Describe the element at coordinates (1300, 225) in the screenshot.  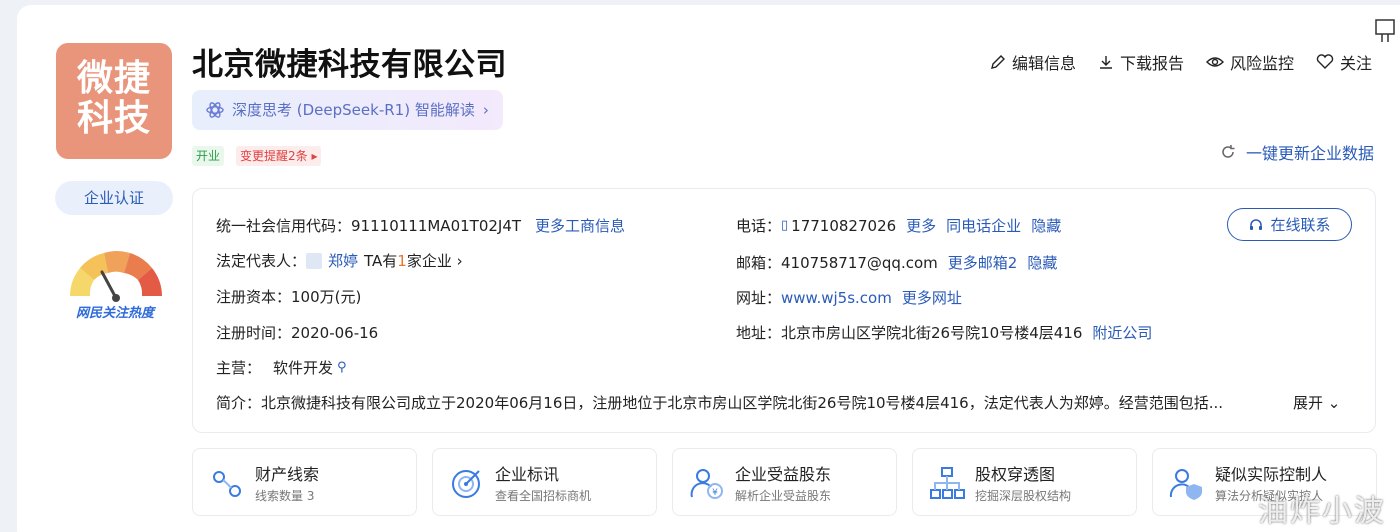
I see `online-contact-label: 在线联系` at that location.